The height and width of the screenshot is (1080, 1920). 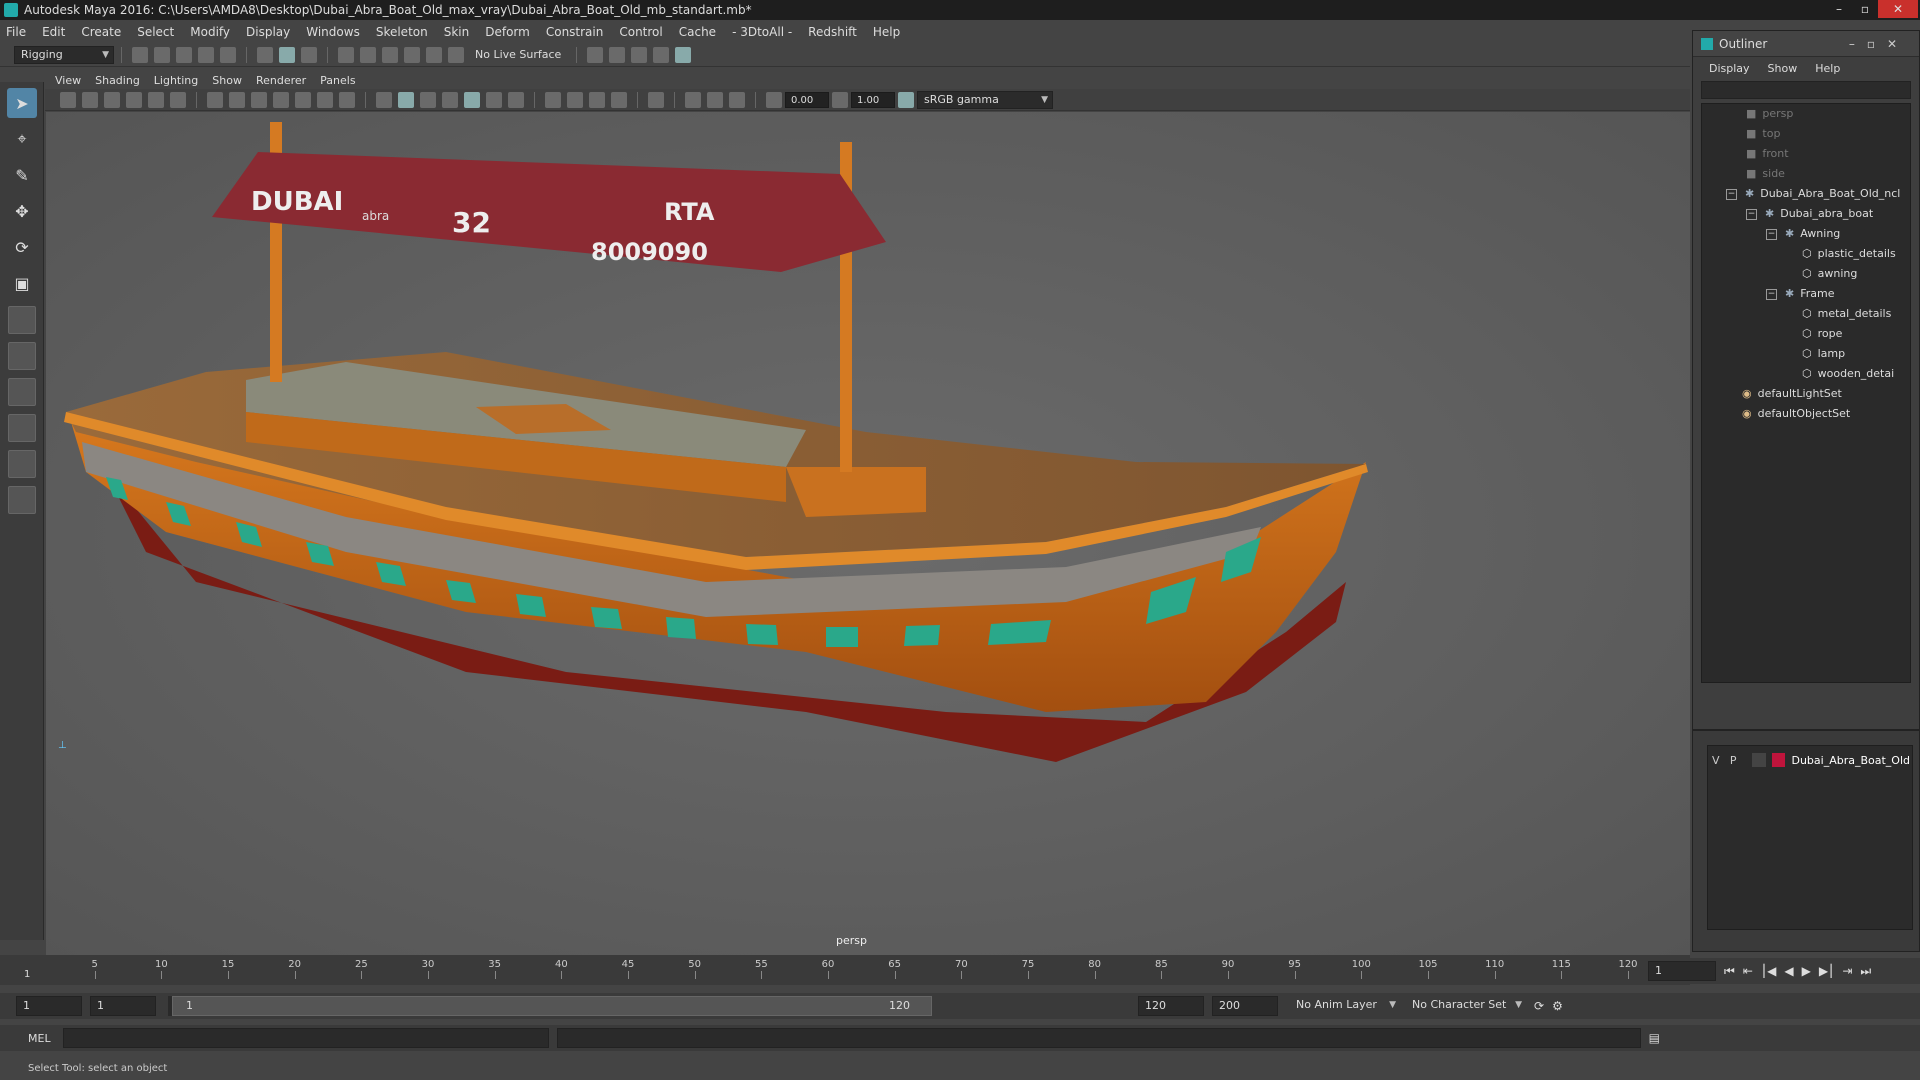 I want to click on isolate-select-icon, so click(x=656, y=99).